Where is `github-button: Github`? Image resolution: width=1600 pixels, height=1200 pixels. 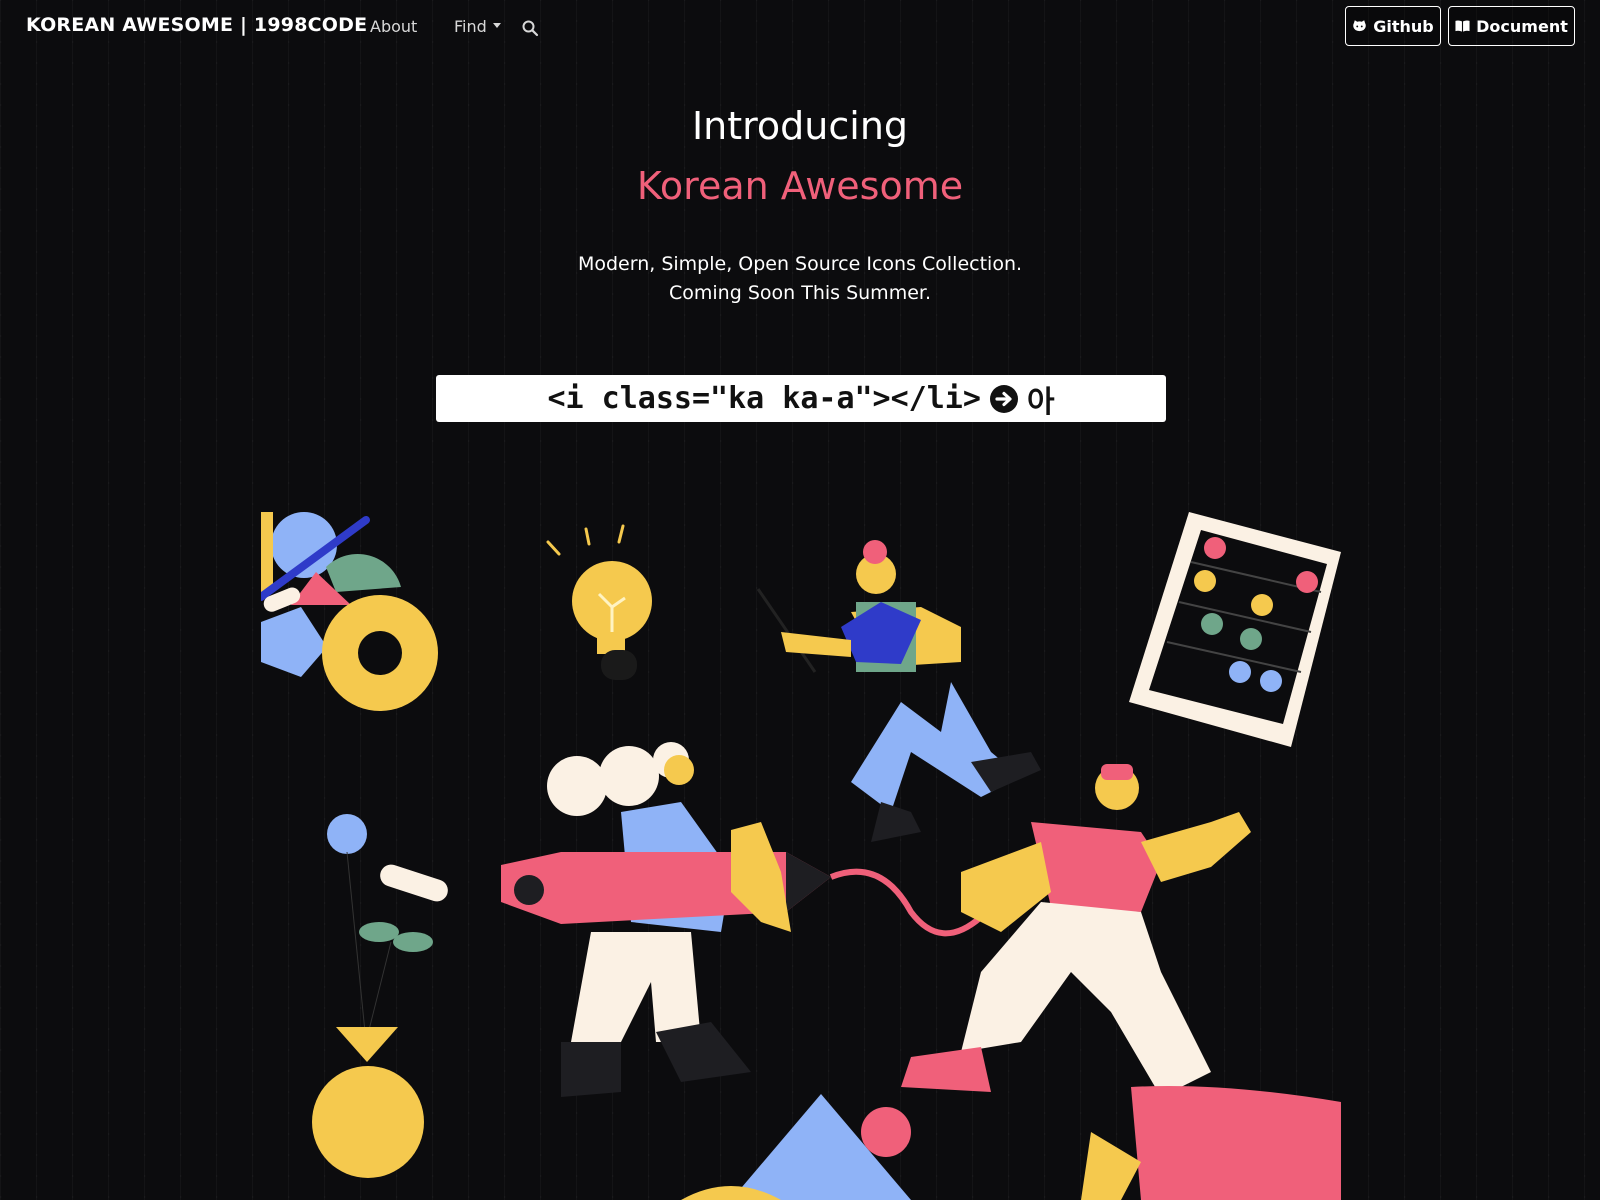 github-button: Github is located at coordinates (1393, 26).